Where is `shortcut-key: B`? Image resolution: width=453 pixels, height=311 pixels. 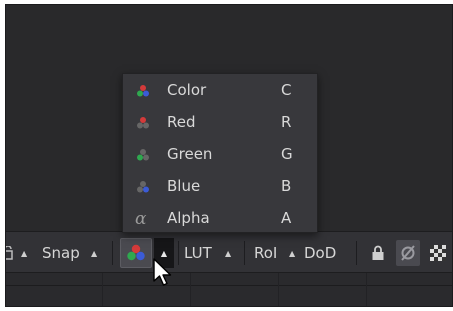 shortcut-key: B is located at coordinates (286, 186).